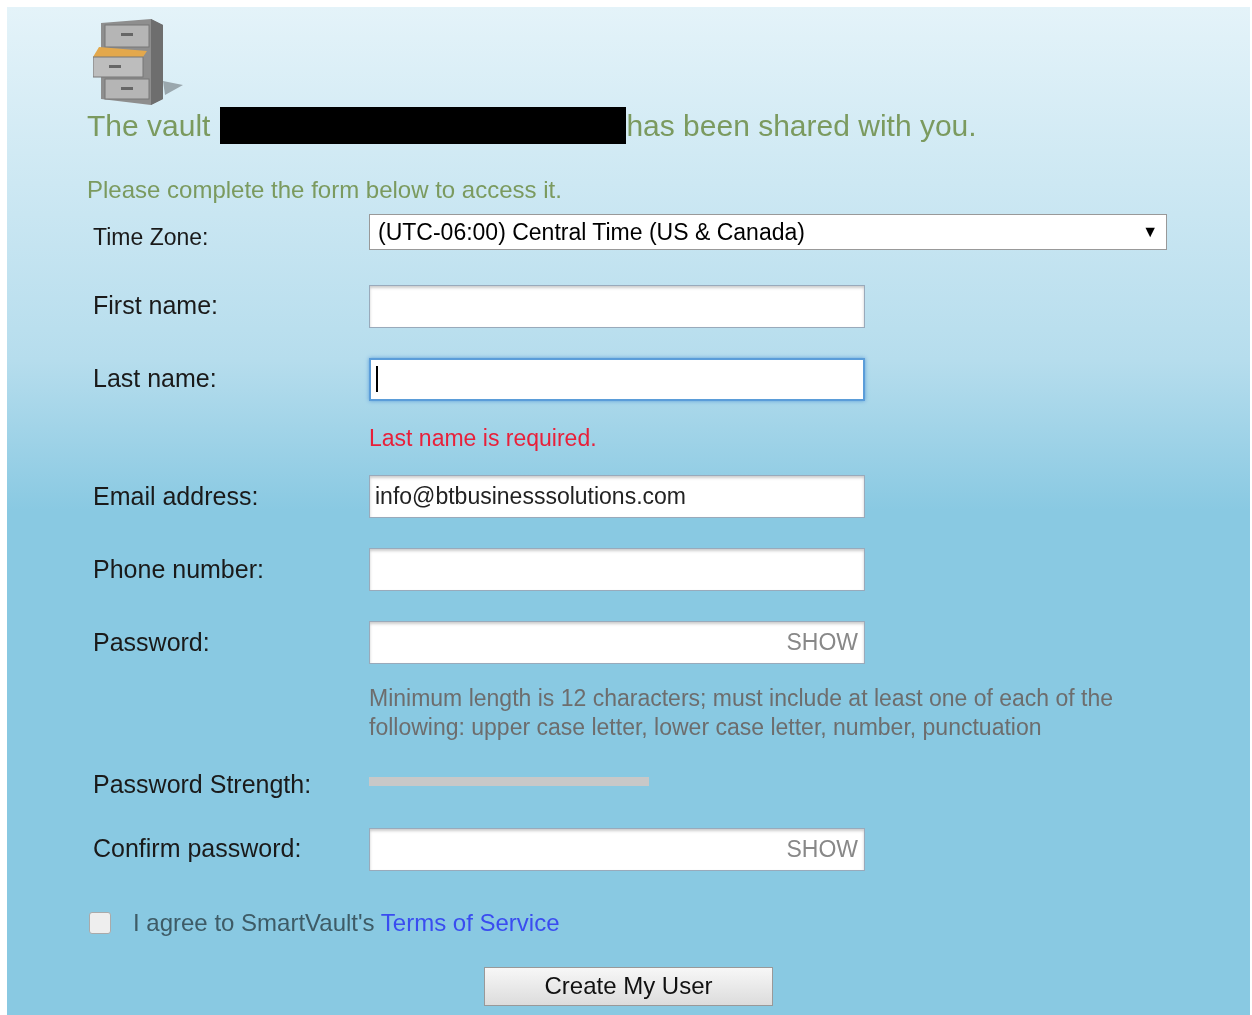 The width and height of the screenshot is (1252, 1015). I want to click on field-label: First name:, so click(156, 306).